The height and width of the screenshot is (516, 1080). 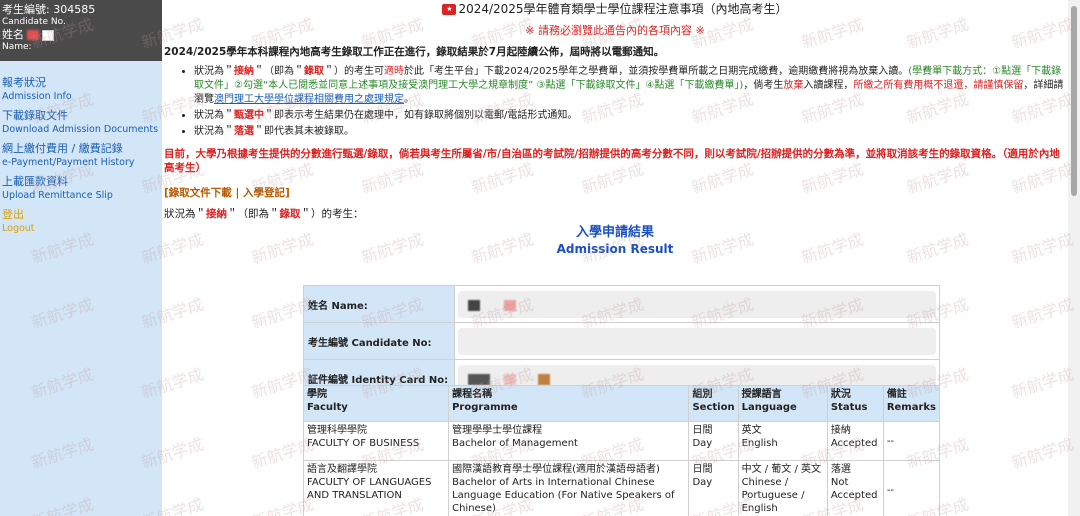 What do you see at coordinates (81, 122) in the screenshot?
I see `nav-download-documents: 下載錄取文件 Download Admission Documents` at bounding box center [81, 122].